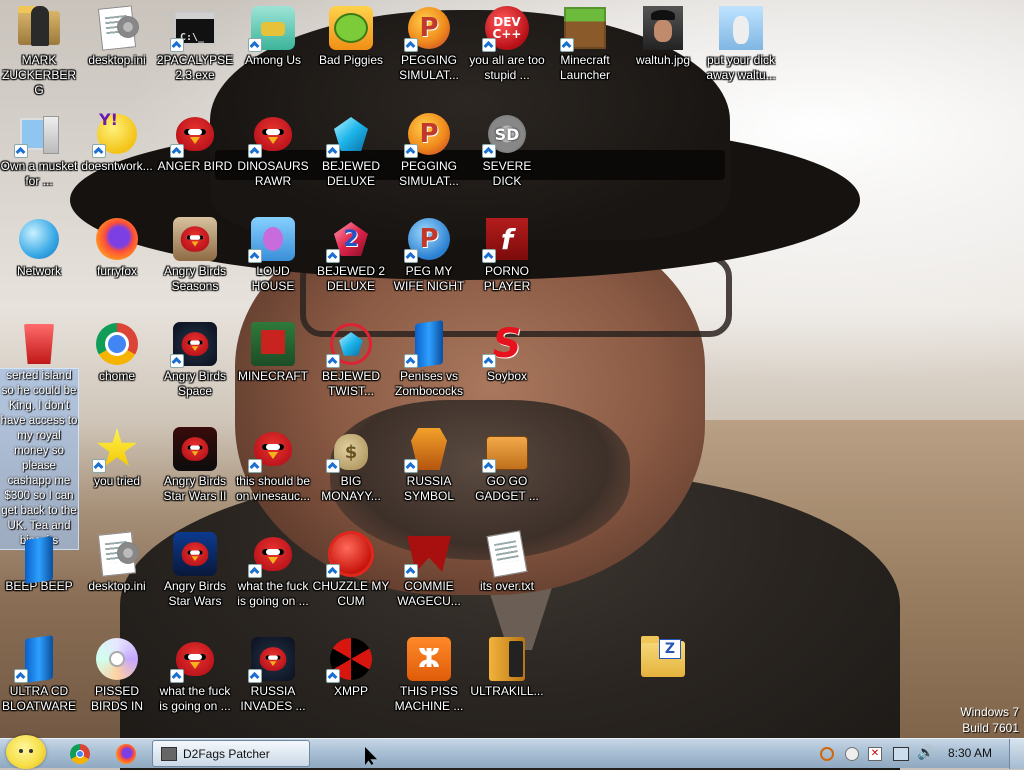  Describe the element at coordinates (351, 255) in the screenshot. I see `desktop-icon-bejewed-2-deluxe: 2 BEJEWED 2 DELUXE` at that location.